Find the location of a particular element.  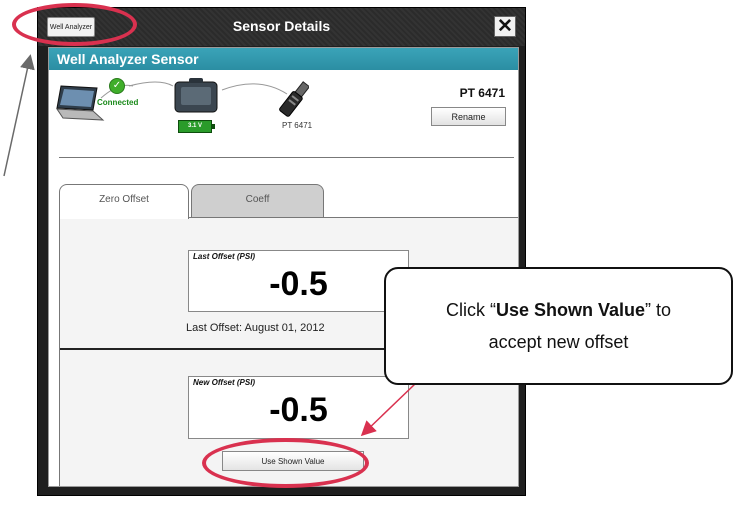

pointer-arrow-back is located at coordinates (19, 115).